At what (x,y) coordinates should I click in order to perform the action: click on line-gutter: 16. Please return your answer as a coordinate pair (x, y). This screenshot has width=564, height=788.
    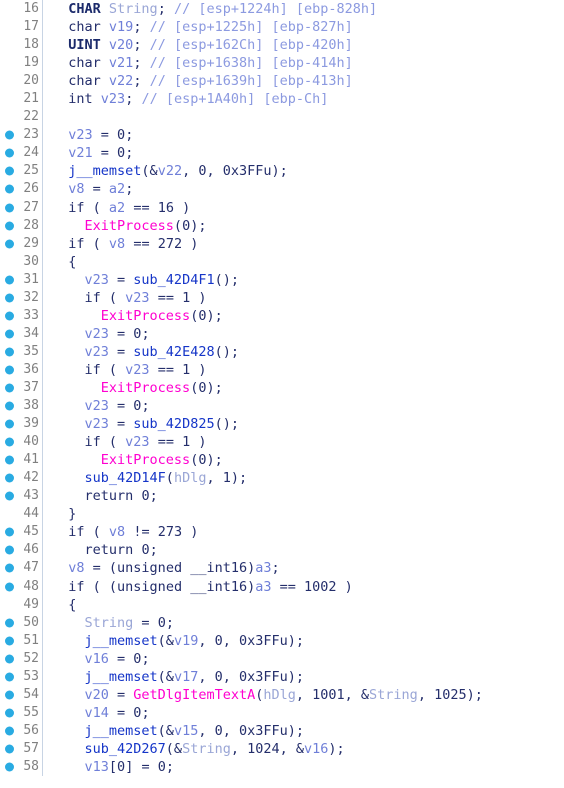
    Looking at the image, I should click on (21, 9).